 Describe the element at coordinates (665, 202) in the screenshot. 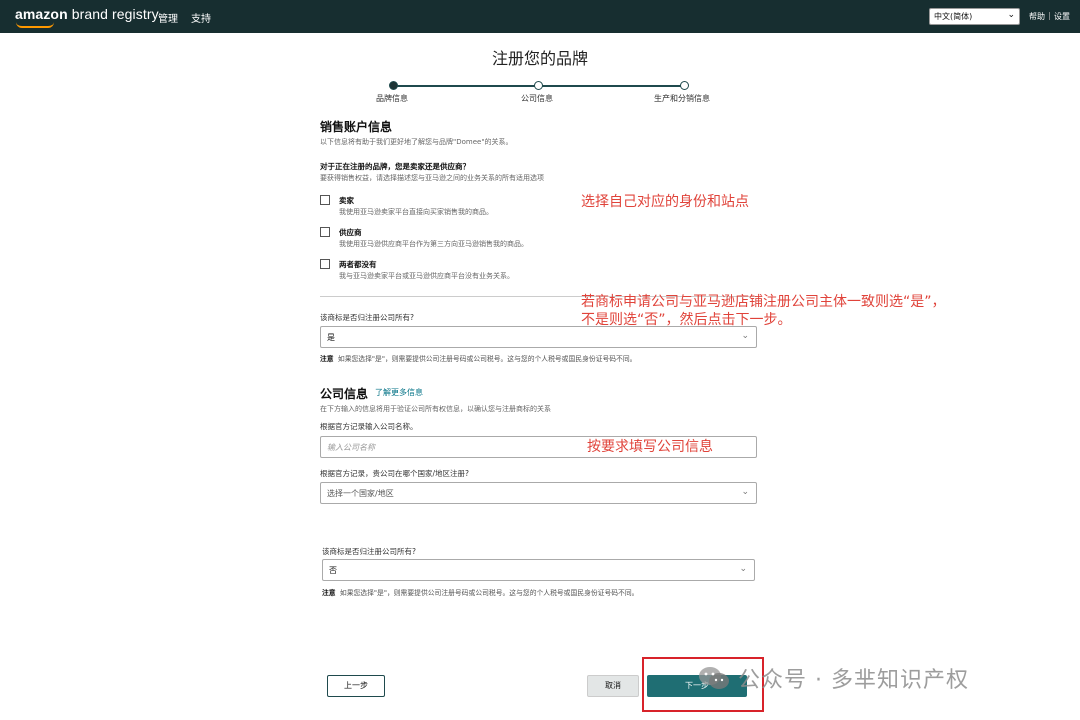

I see `annotation-select-identity: 选择自己对应的身份和站点` at that location.